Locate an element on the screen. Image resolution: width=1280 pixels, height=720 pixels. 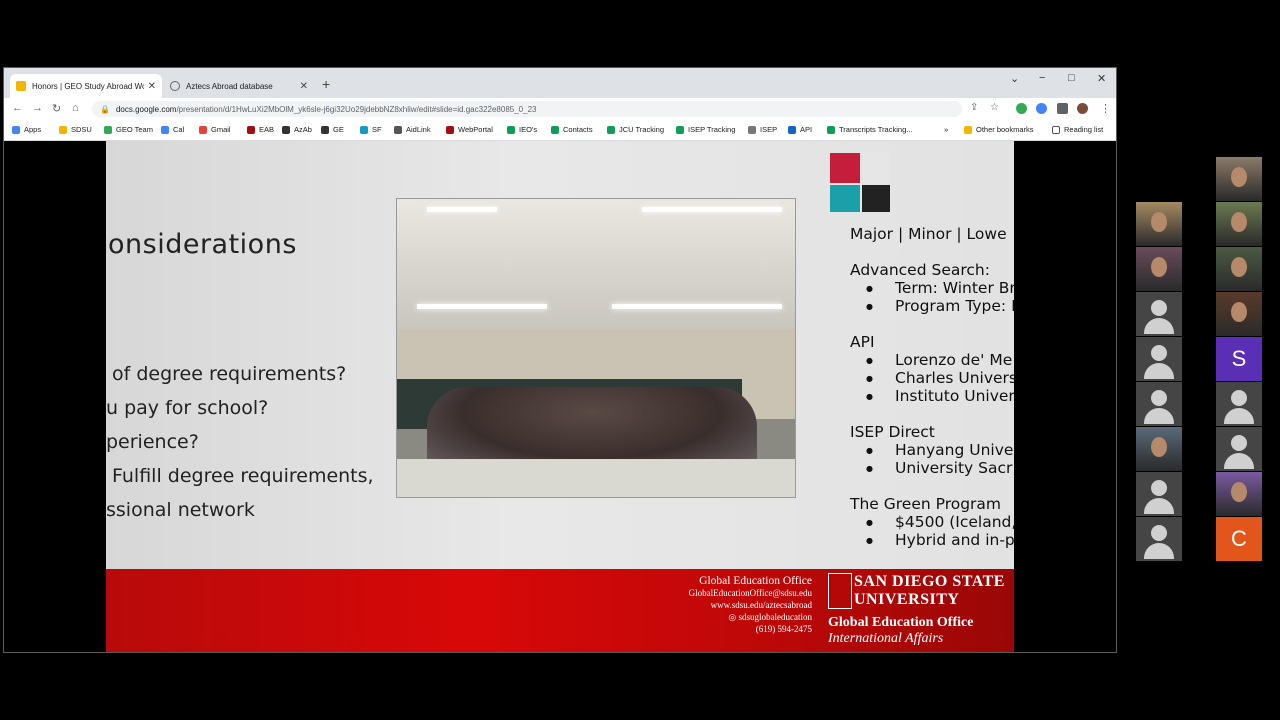
reading-list: Reading list is located at coordinates (1077, 129).